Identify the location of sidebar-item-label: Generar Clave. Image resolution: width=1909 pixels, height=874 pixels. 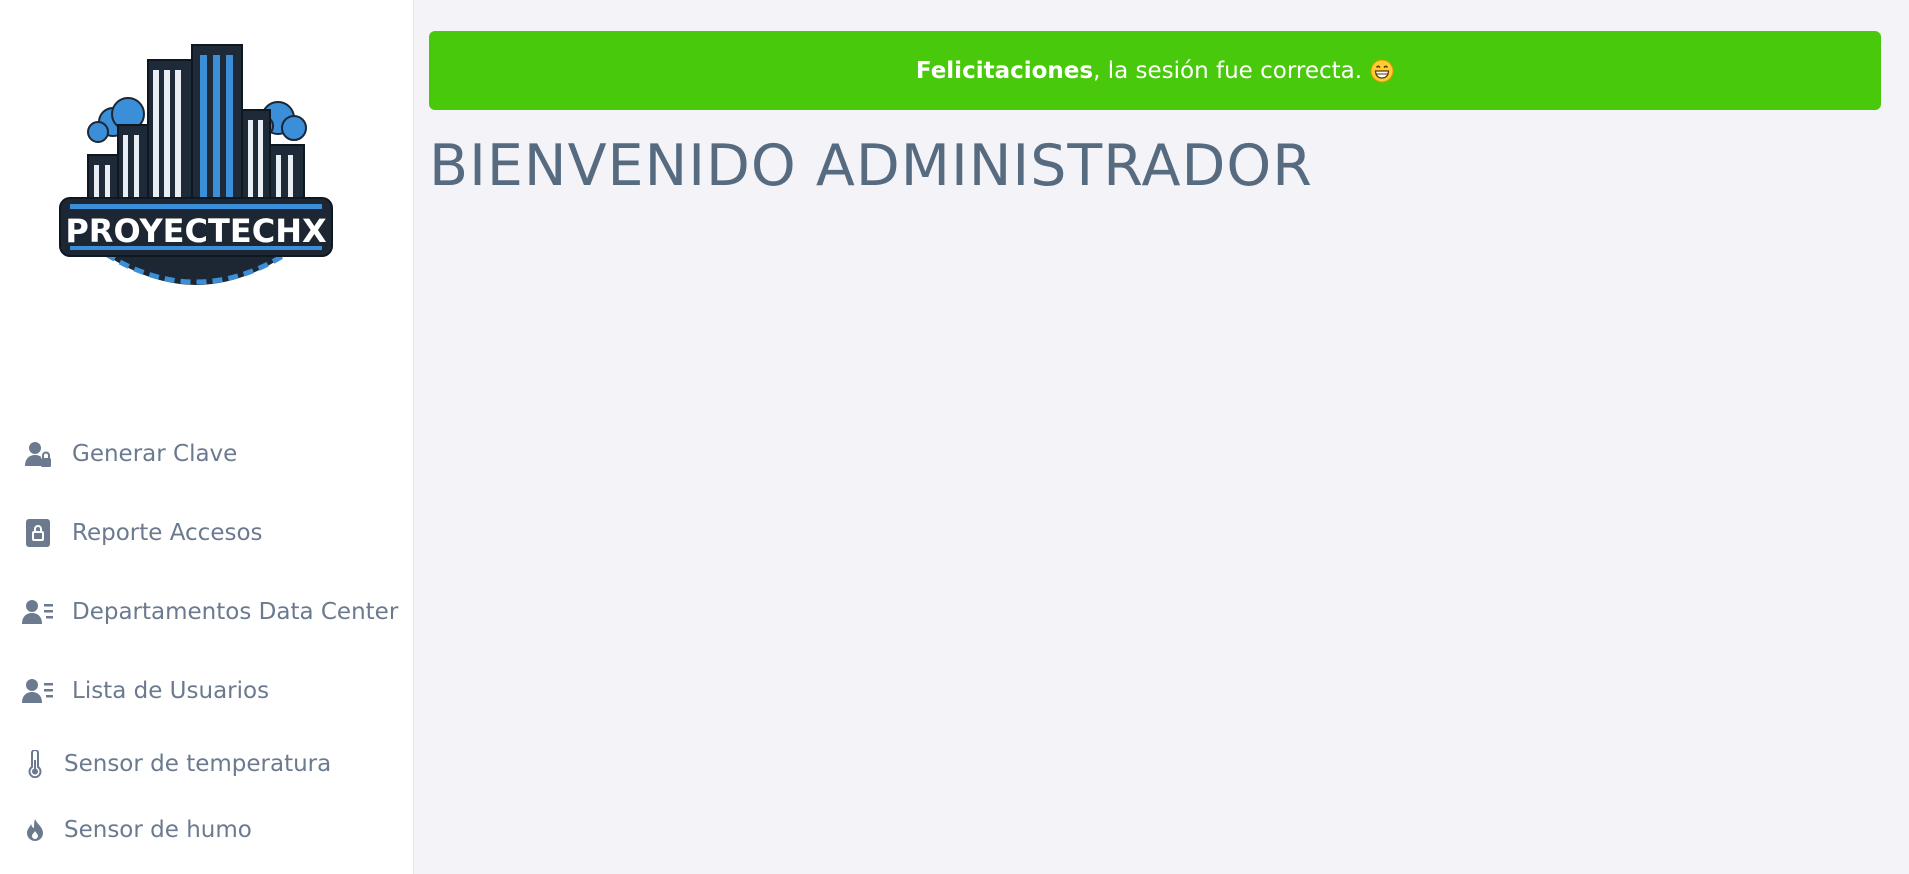
(155, 454).